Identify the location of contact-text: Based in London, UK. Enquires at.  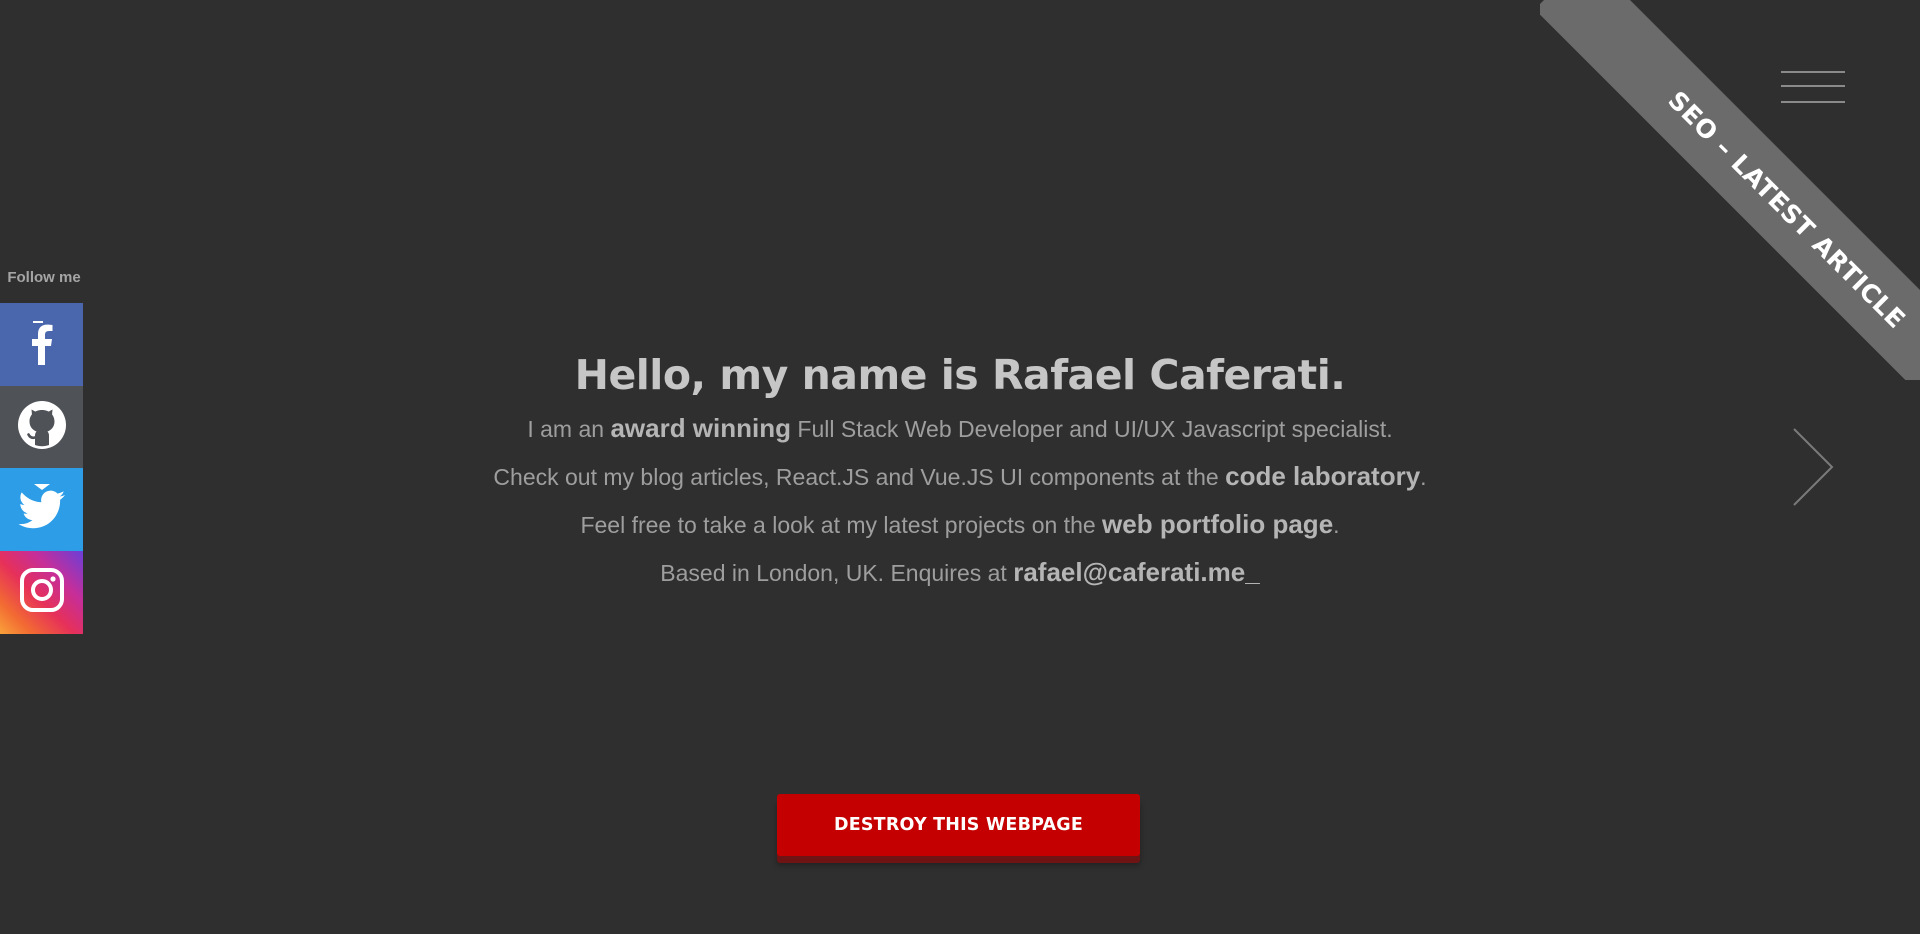
(837, 573).